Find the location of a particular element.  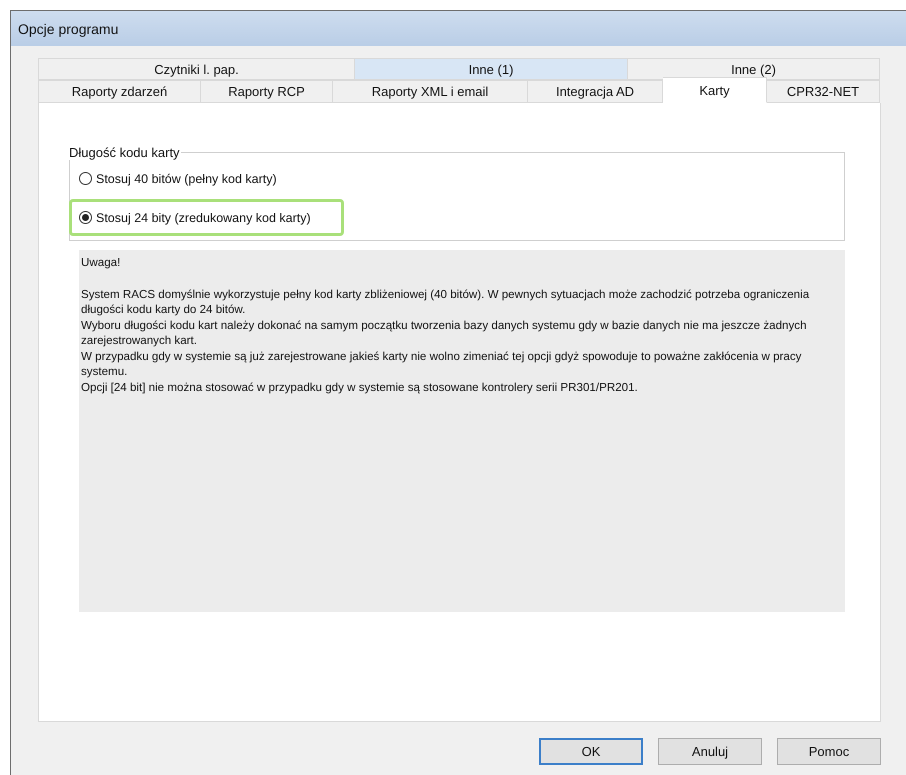

tab: Karty is located at coordinates (715, 90).